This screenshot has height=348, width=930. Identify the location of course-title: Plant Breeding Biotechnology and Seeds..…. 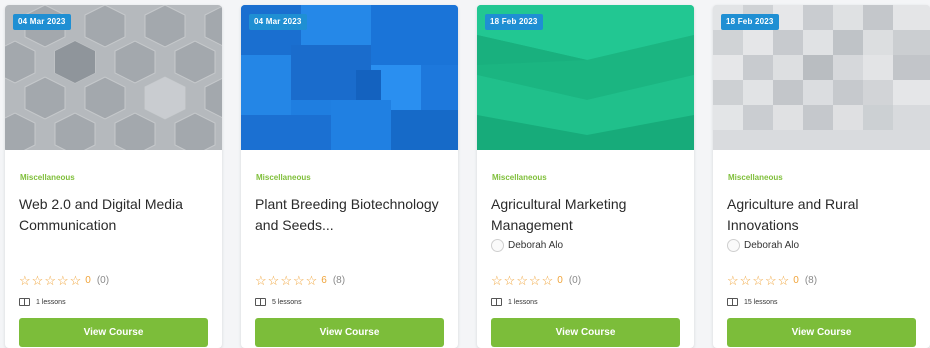
(349, 215).